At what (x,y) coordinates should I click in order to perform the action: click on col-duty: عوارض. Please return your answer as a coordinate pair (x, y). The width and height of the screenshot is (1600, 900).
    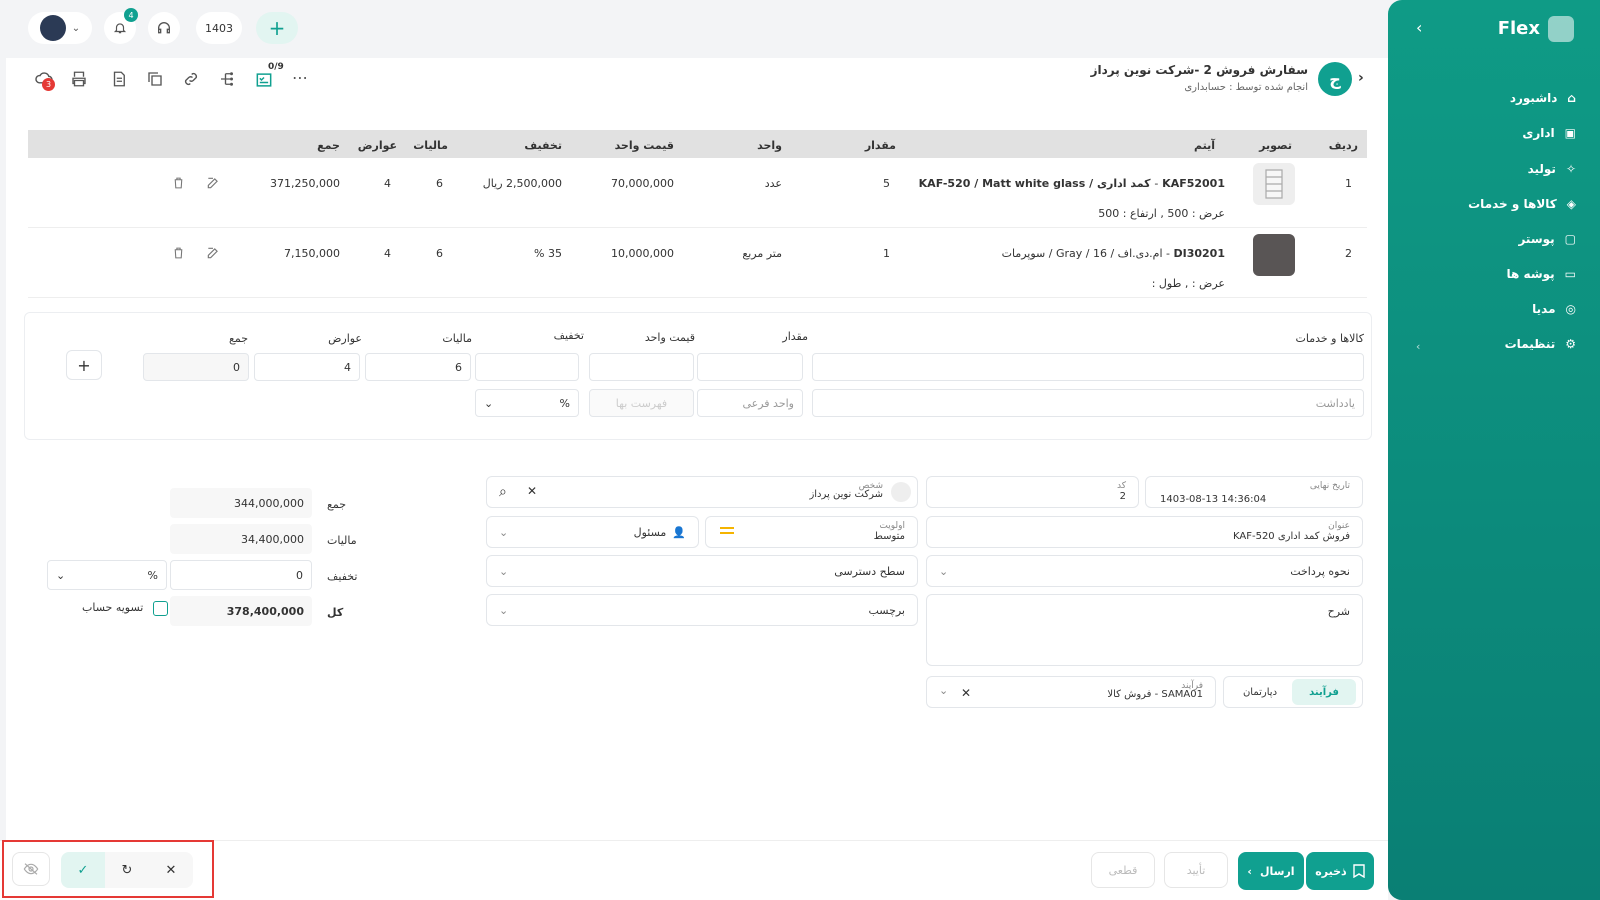
    Looking at the image, I should click on (377, 145).